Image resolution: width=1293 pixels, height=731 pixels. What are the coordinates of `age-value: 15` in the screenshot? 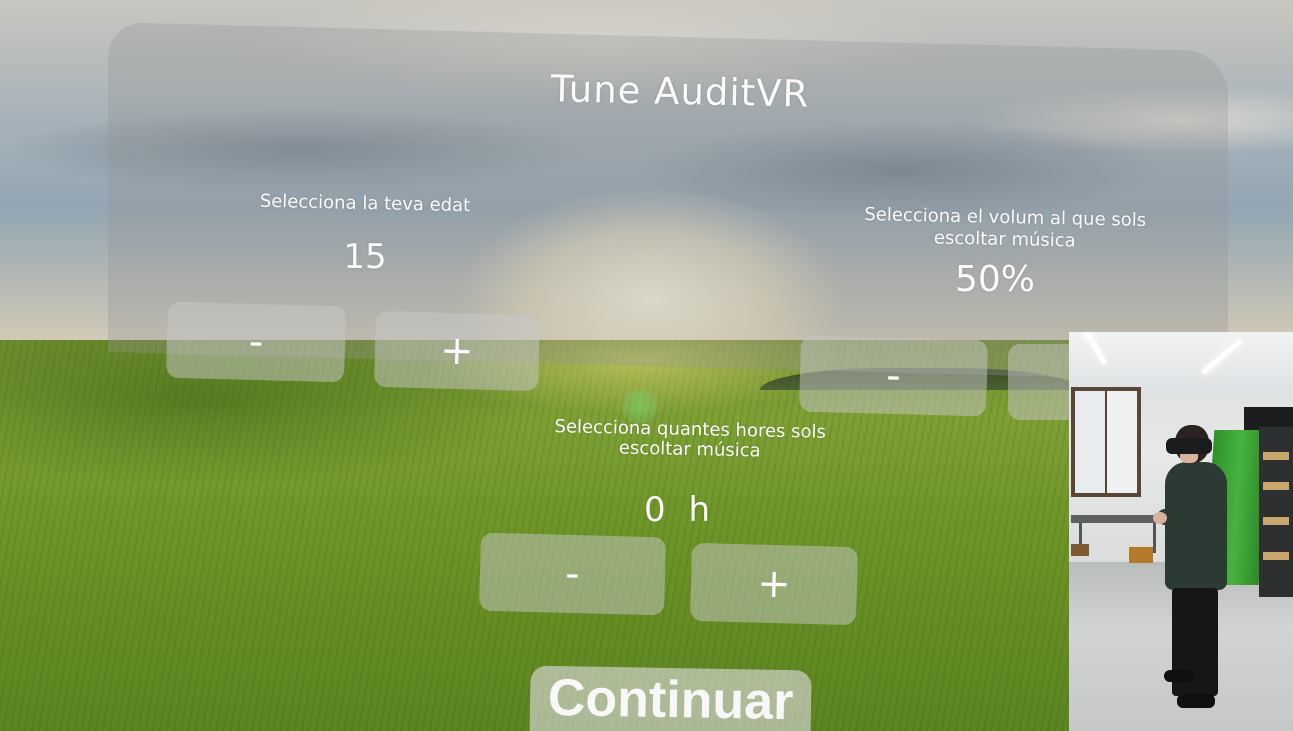 It's located at (365, 257).